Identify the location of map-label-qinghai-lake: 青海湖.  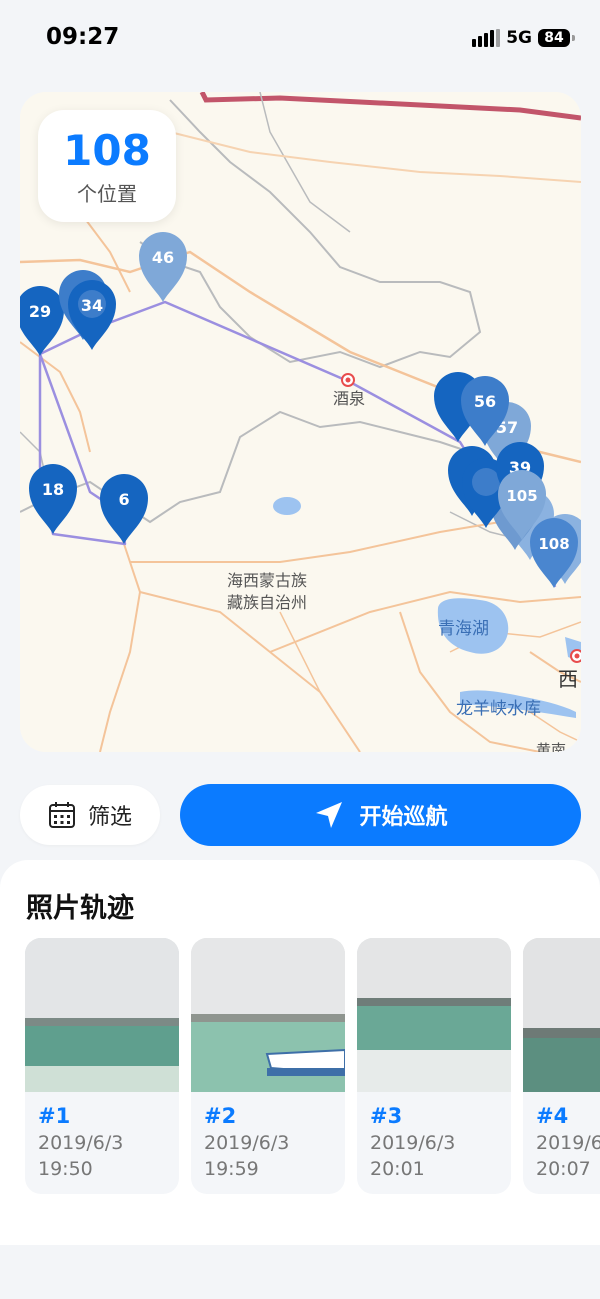
(463, 629).